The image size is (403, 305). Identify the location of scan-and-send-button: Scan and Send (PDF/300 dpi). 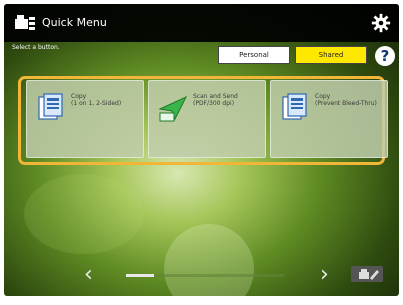
(207, 119).